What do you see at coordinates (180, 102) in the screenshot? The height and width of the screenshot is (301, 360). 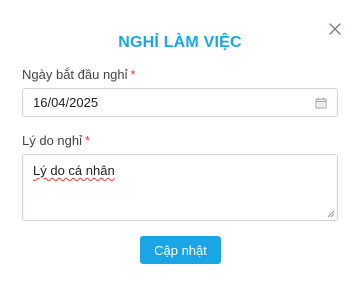 I see `start-date-input: 16/04/2025` at bounding box center [180, 102].